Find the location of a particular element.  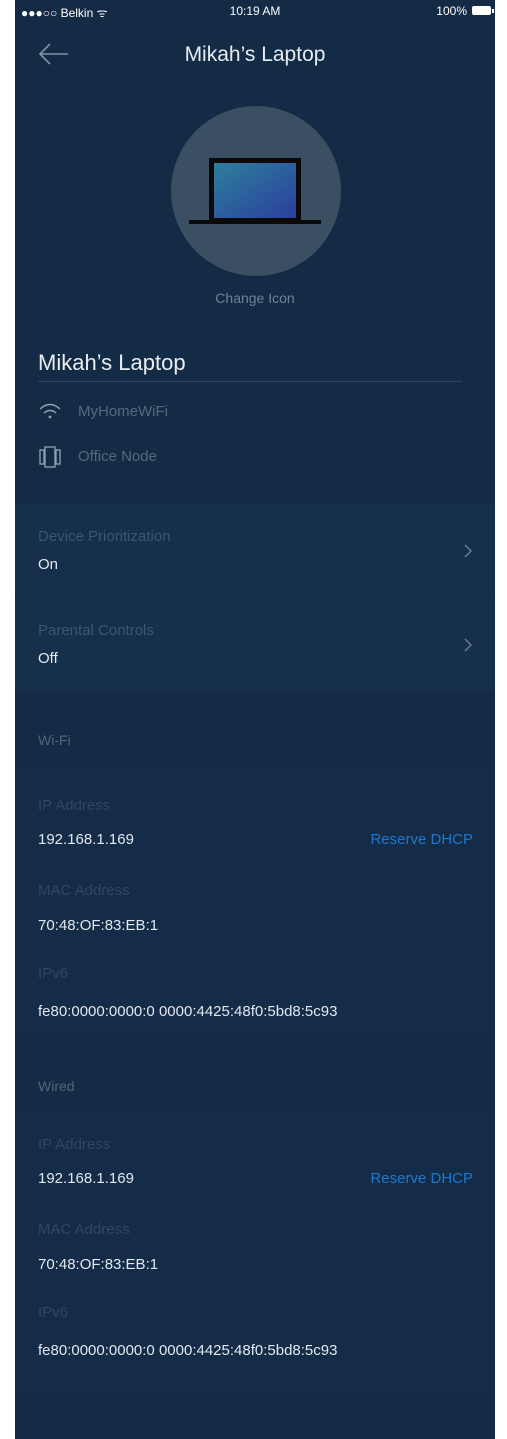

status-bar: ●●●○○ Belkin ᯤ 10:19 AM 100% is located at coordinates (255, 11).